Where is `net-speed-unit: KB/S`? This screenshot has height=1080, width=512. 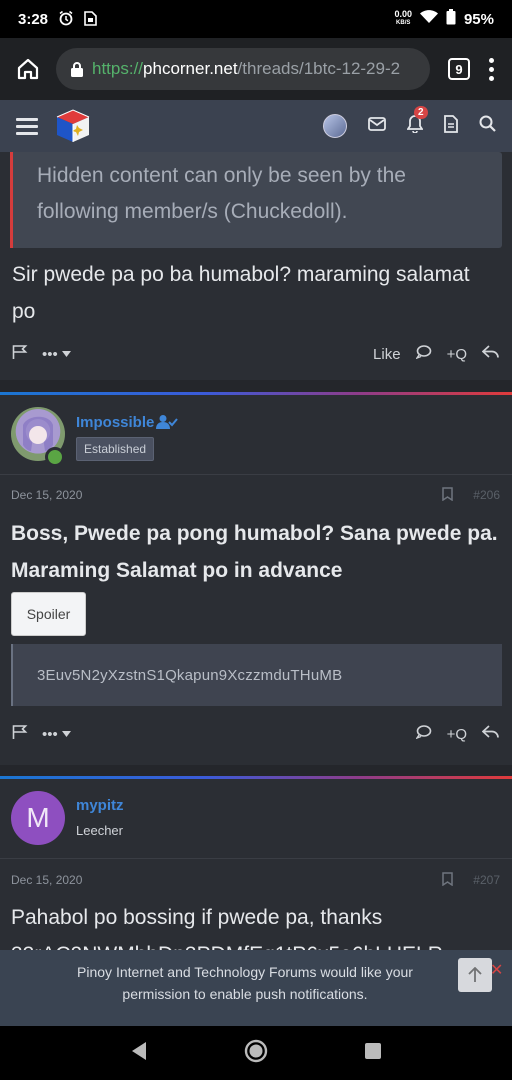 net-speed-unit: KB/S is located at coordinates (403, 23).